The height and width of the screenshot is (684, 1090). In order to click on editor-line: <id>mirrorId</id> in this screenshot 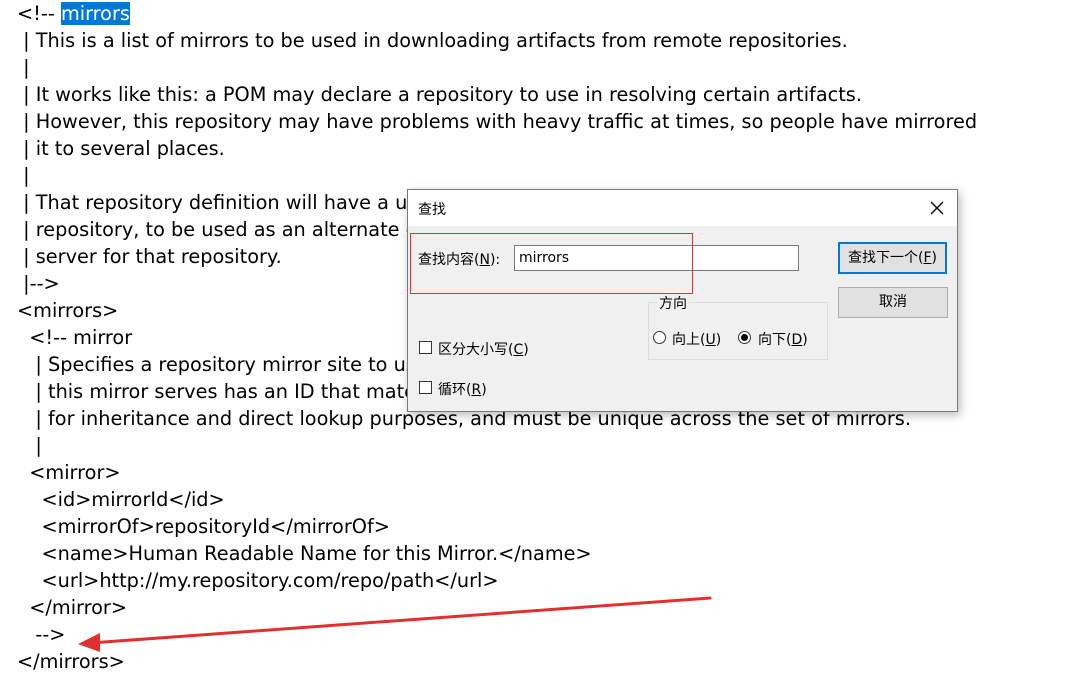, I will do `click(121, 499)`.